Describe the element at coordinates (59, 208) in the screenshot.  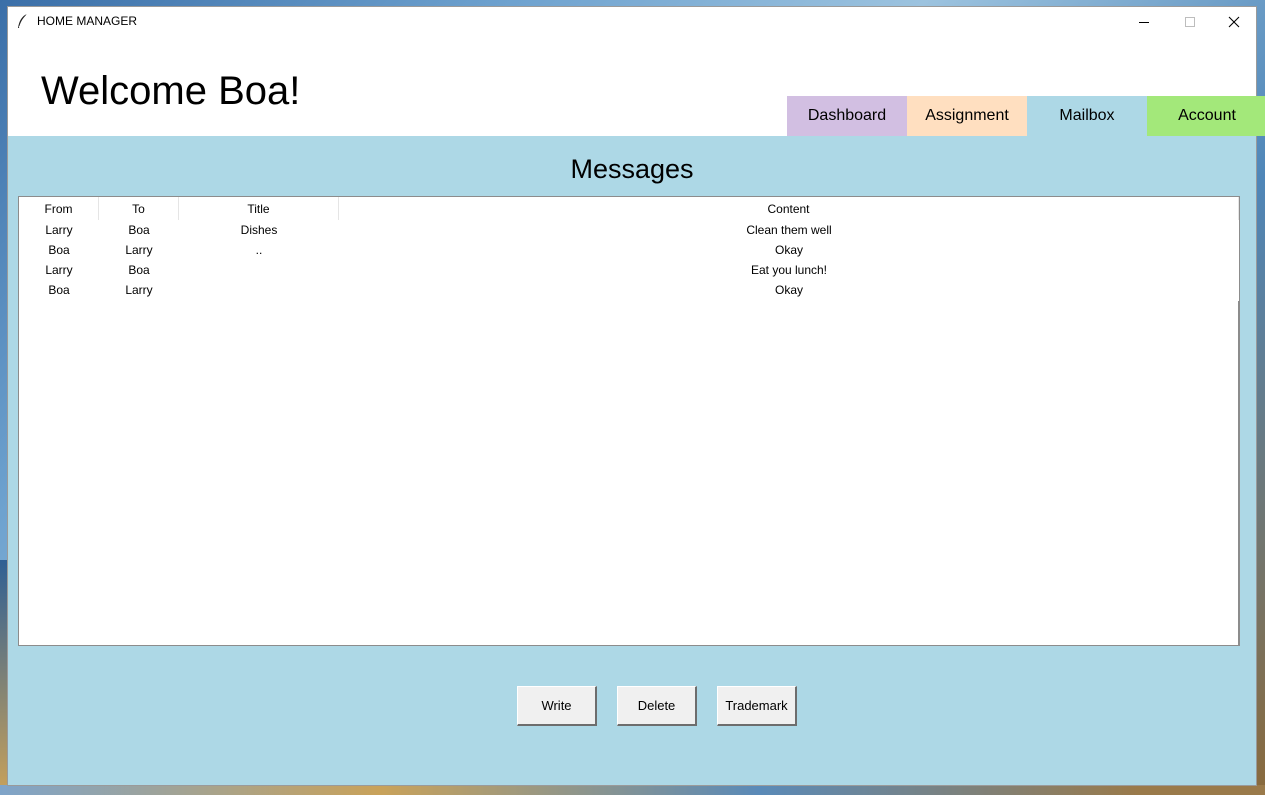
I see `column-header-from: From` at that location.